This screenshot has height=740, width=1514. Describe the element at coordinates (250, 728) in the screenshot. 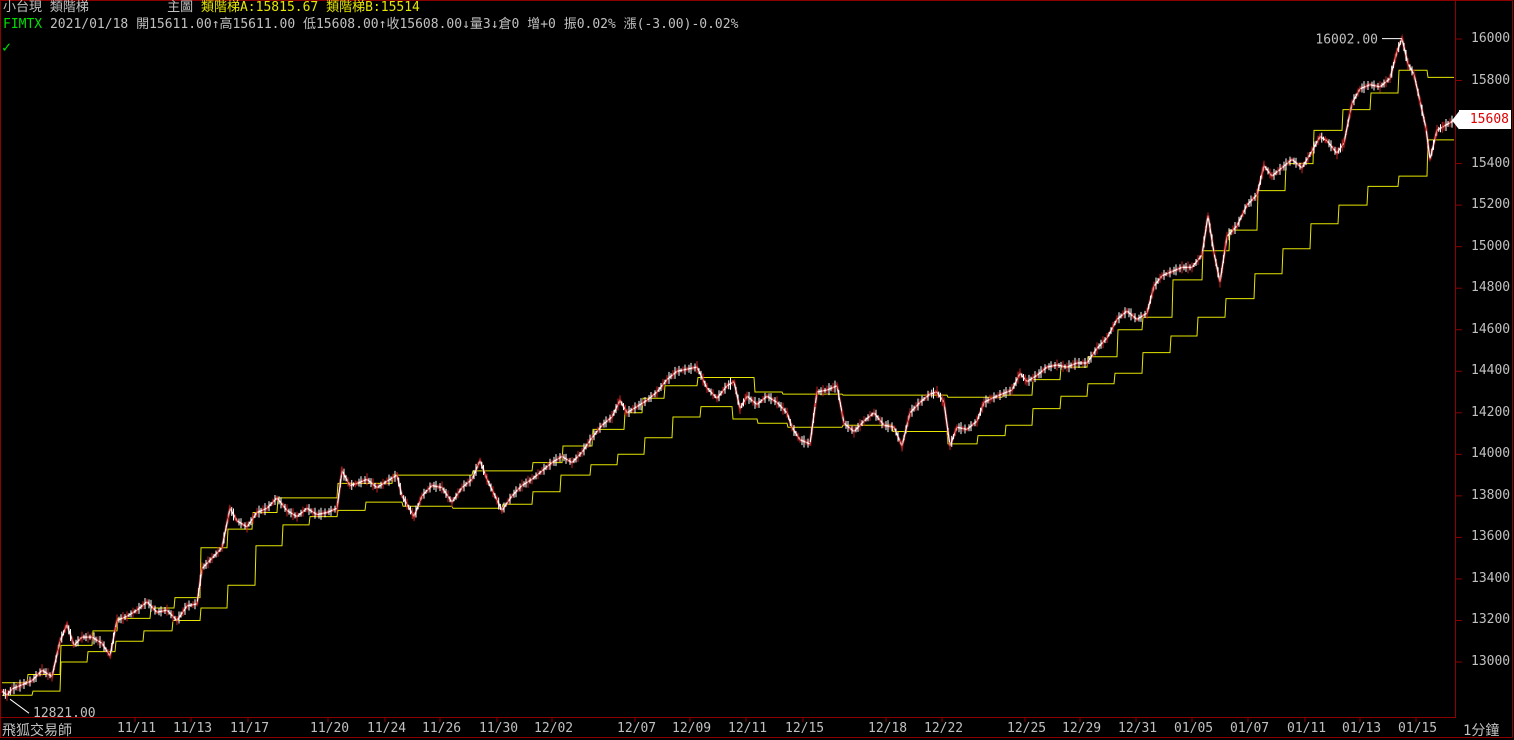

I see `x-tick-label: 11/17` at that location.